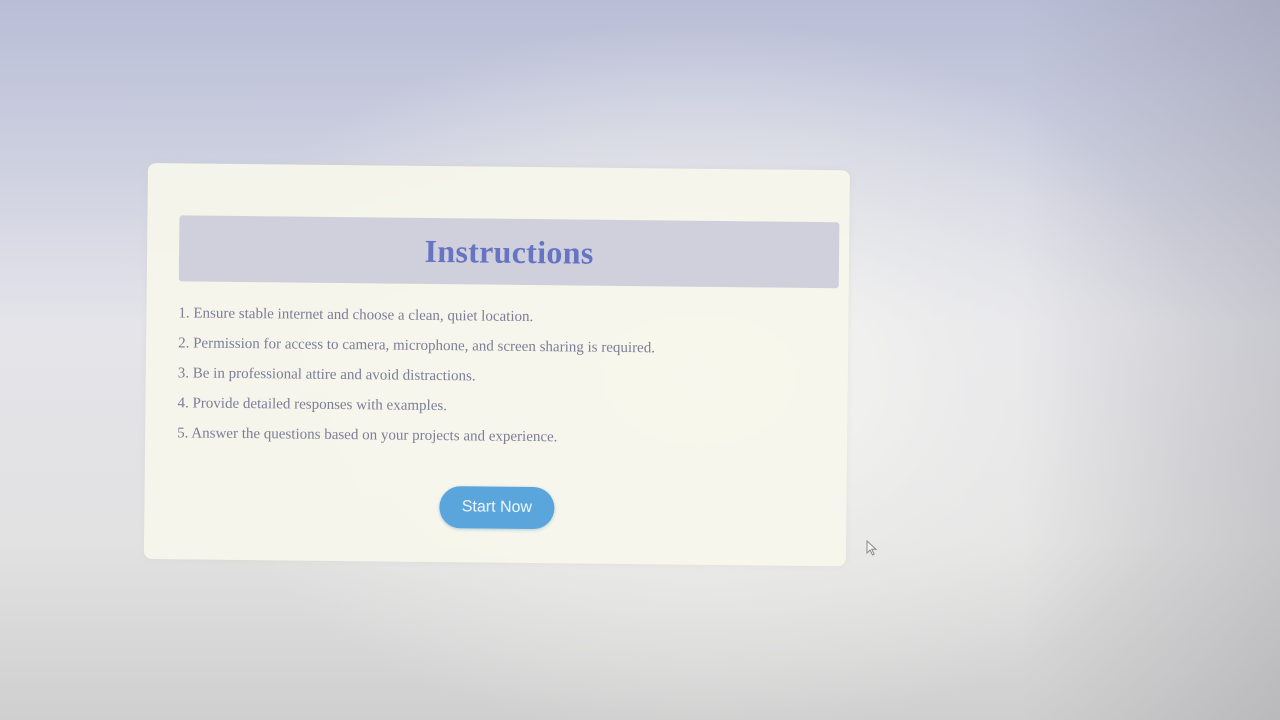  What do you see at coordinates (872, 548) in the screenshot?
I see `mouse-pointer-icon` at bounding box center [872, 548].